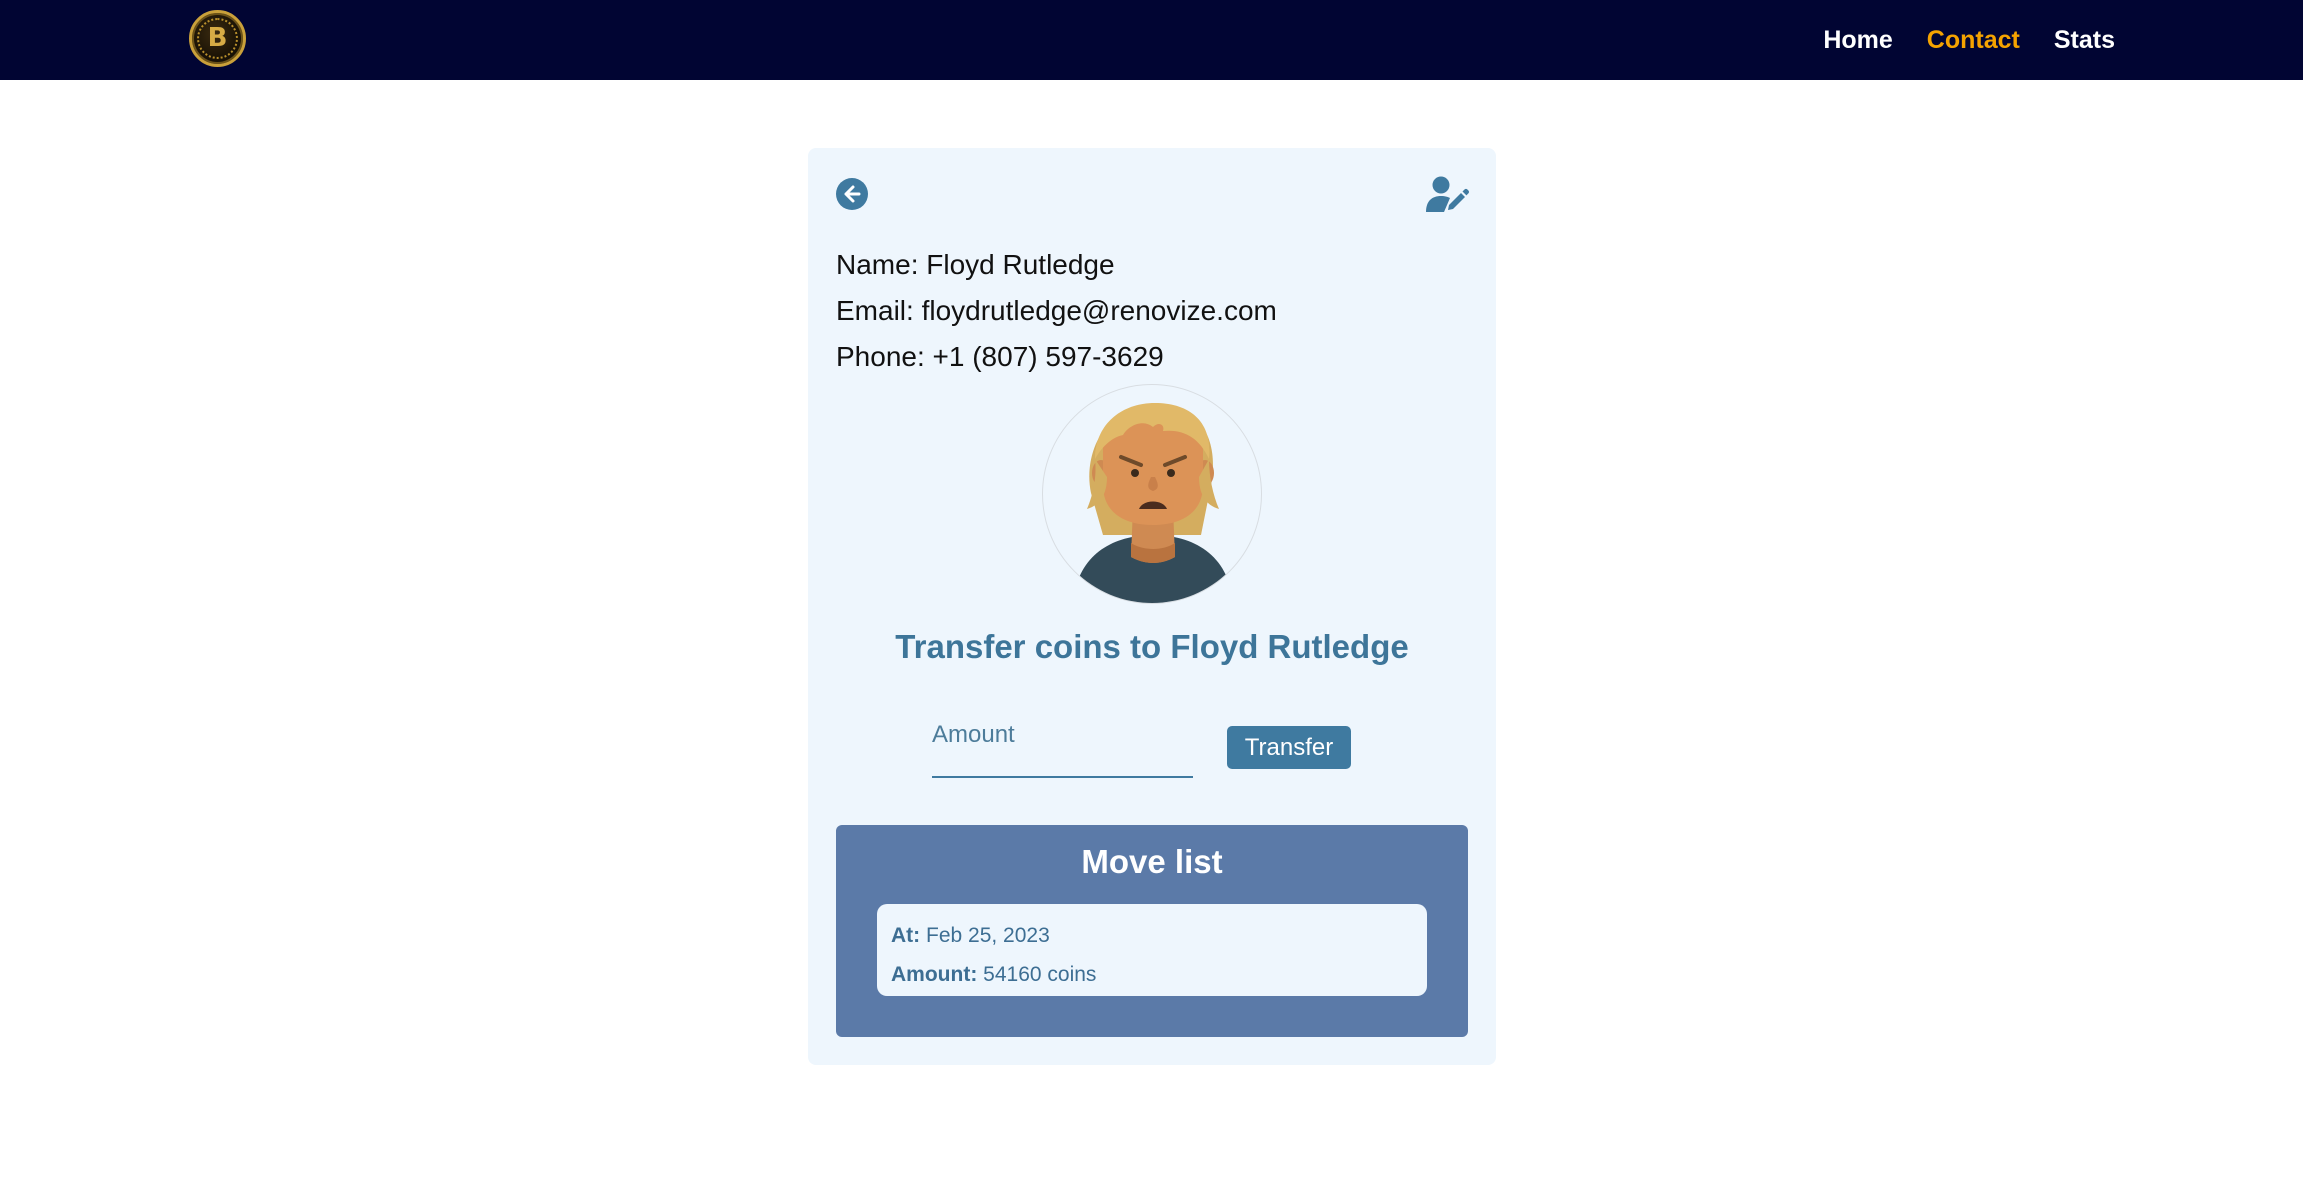 This screenshot has height=1199, width=2303. I want to click on avatar-illustration, so click(1153, 503).